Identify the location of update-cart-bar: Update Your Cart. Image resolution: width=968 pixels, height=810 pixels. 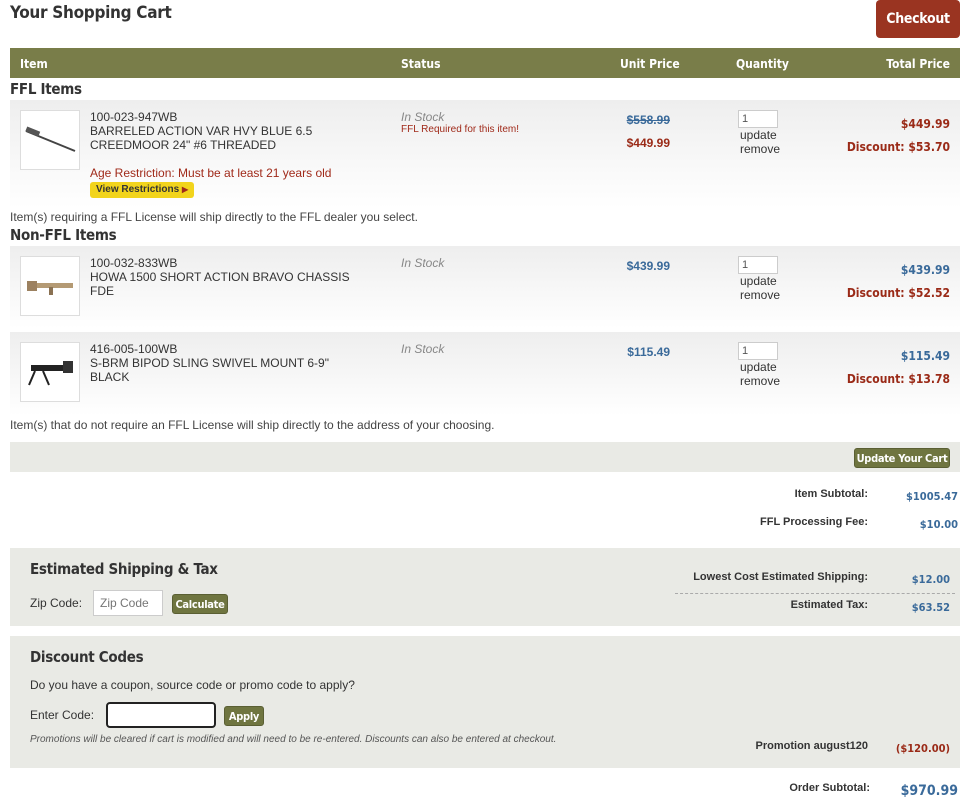
(485, 457).